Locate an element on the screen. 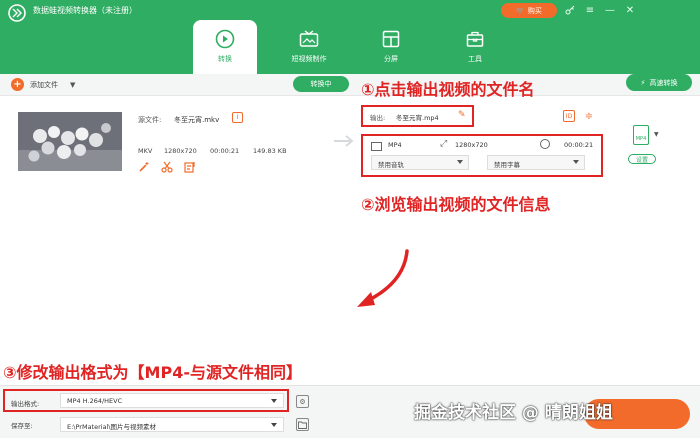 Image resolution: width=700 pixels, height=438 pixels. save-path-value: E:\PrMaterial\图片与视频素材 is located at coordinates (112, 427).